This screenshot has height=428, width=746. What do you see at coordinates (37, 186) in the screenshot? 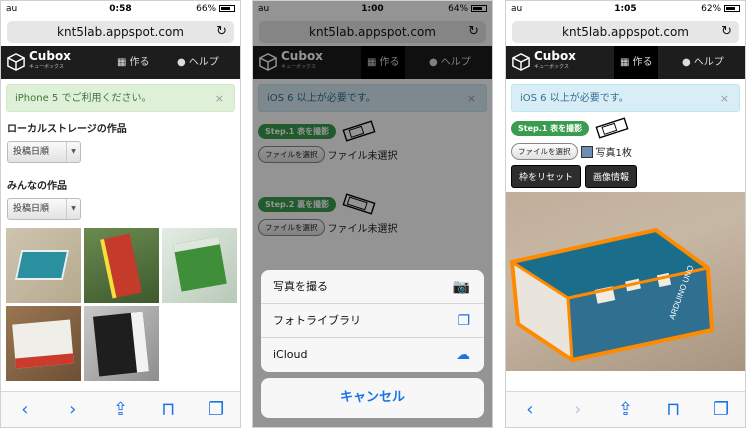
I see `everyone-works-heading: みんなの作品` at bounding box center [37, 186].